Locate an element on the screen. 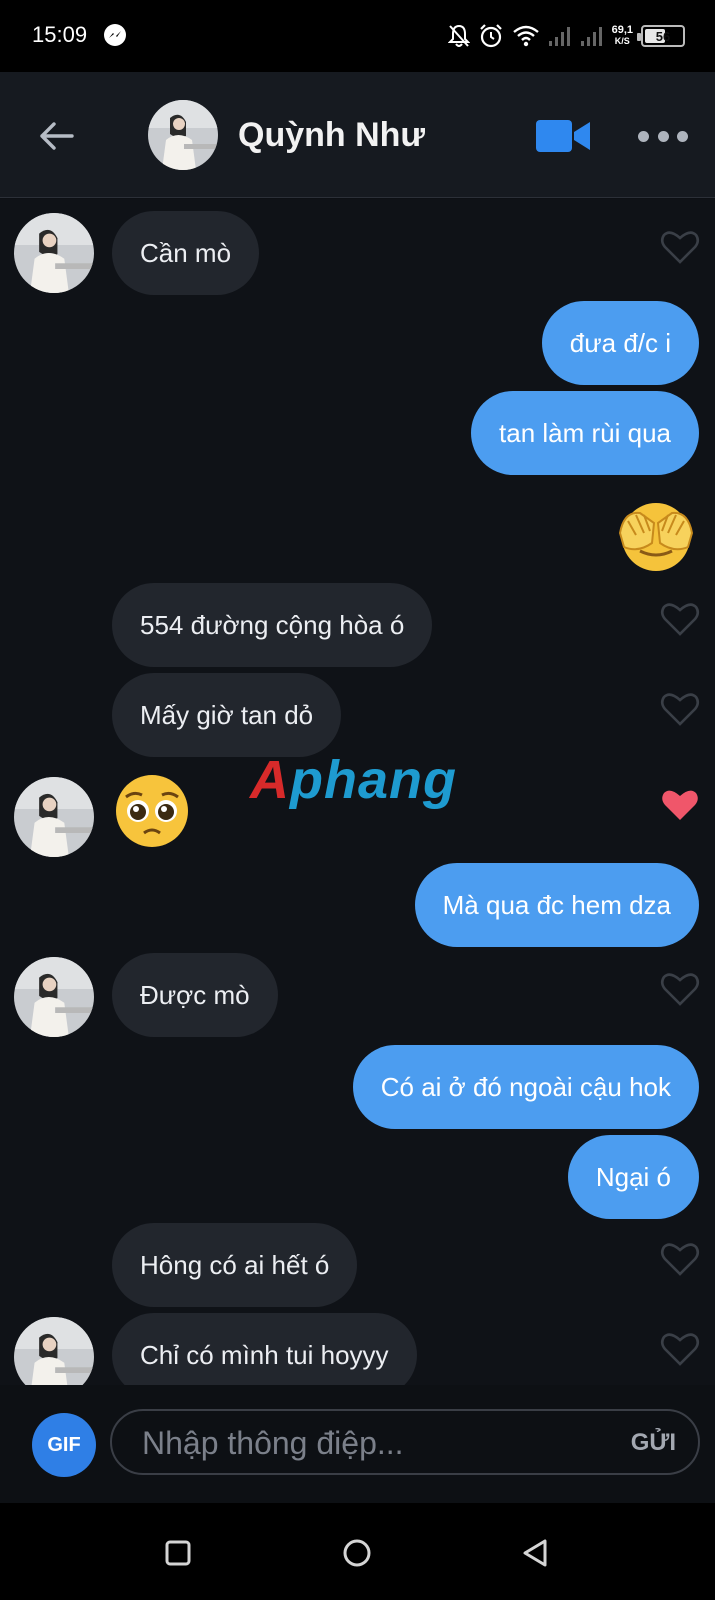 The width and height of the screenshot is (715, 1600). status-time: 15:09 is located at coordinates (60, 34).